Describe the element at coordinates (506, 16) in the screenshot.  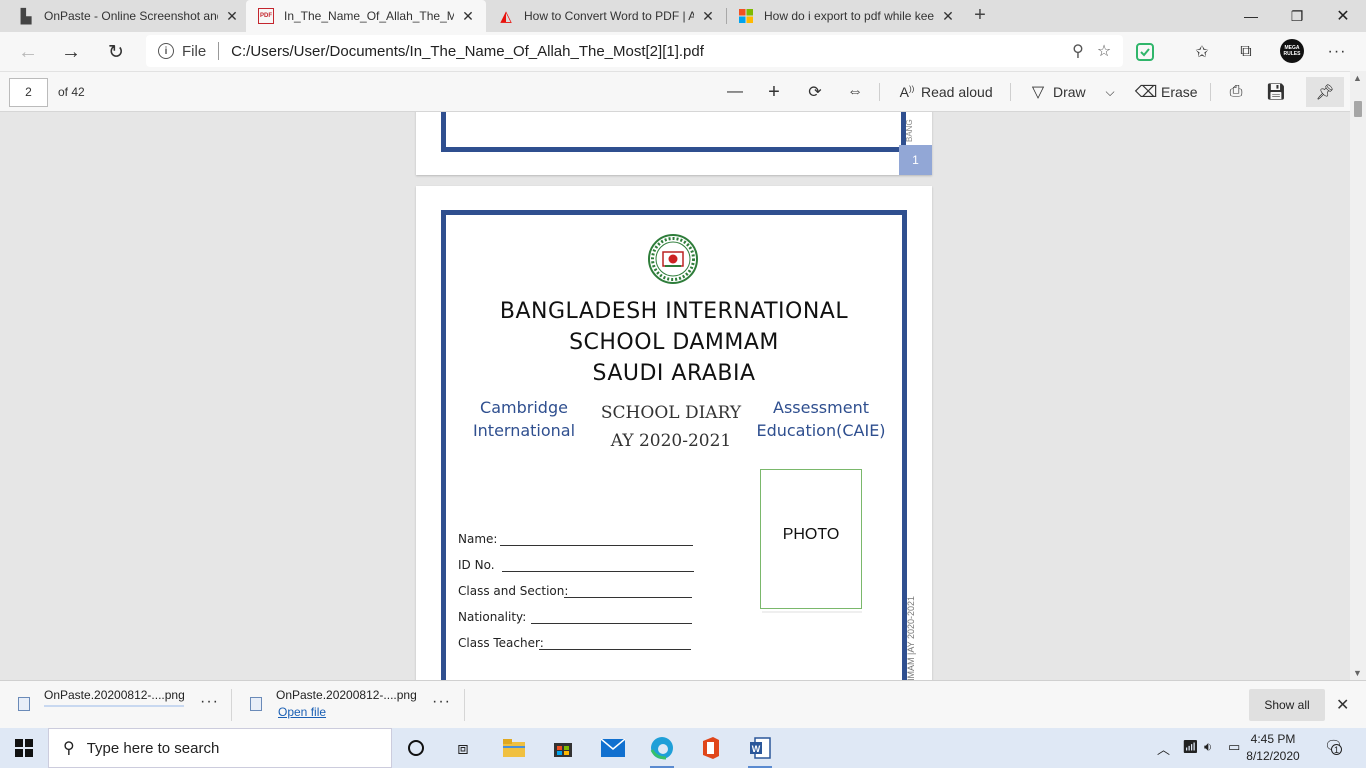
I see `adobe-icon: ◭` at that location.